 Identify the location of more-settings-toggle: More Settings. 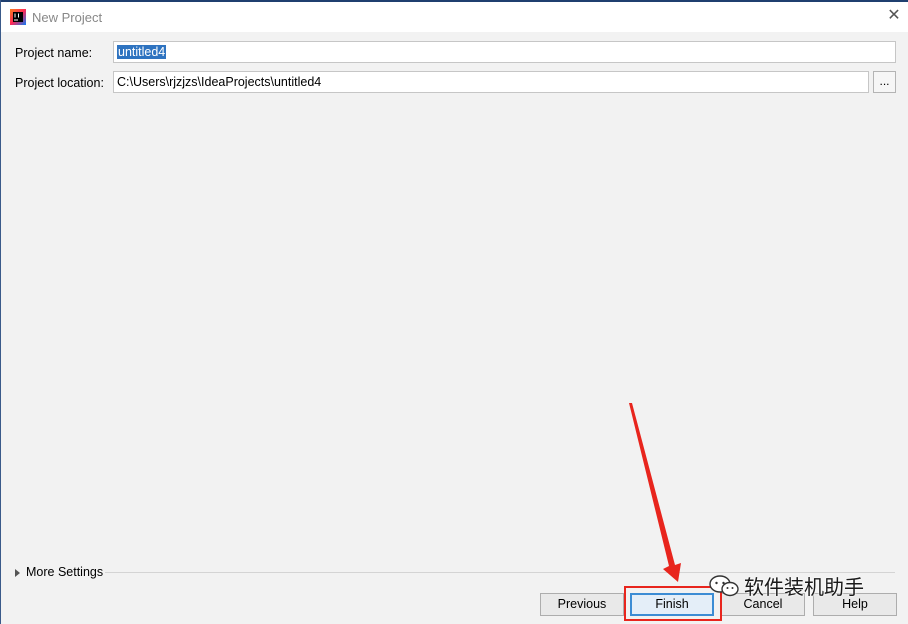
(59, 572).